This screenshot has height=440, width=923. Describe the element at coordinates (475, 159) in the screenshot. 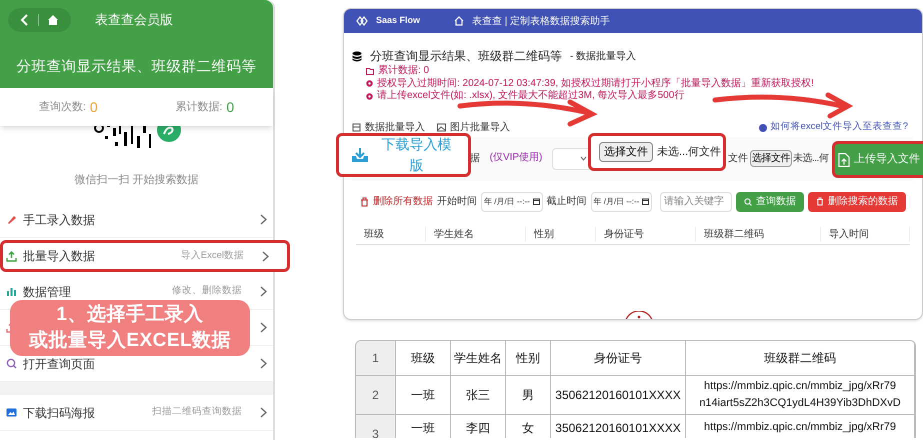

I see `field-label: 据` at that location.